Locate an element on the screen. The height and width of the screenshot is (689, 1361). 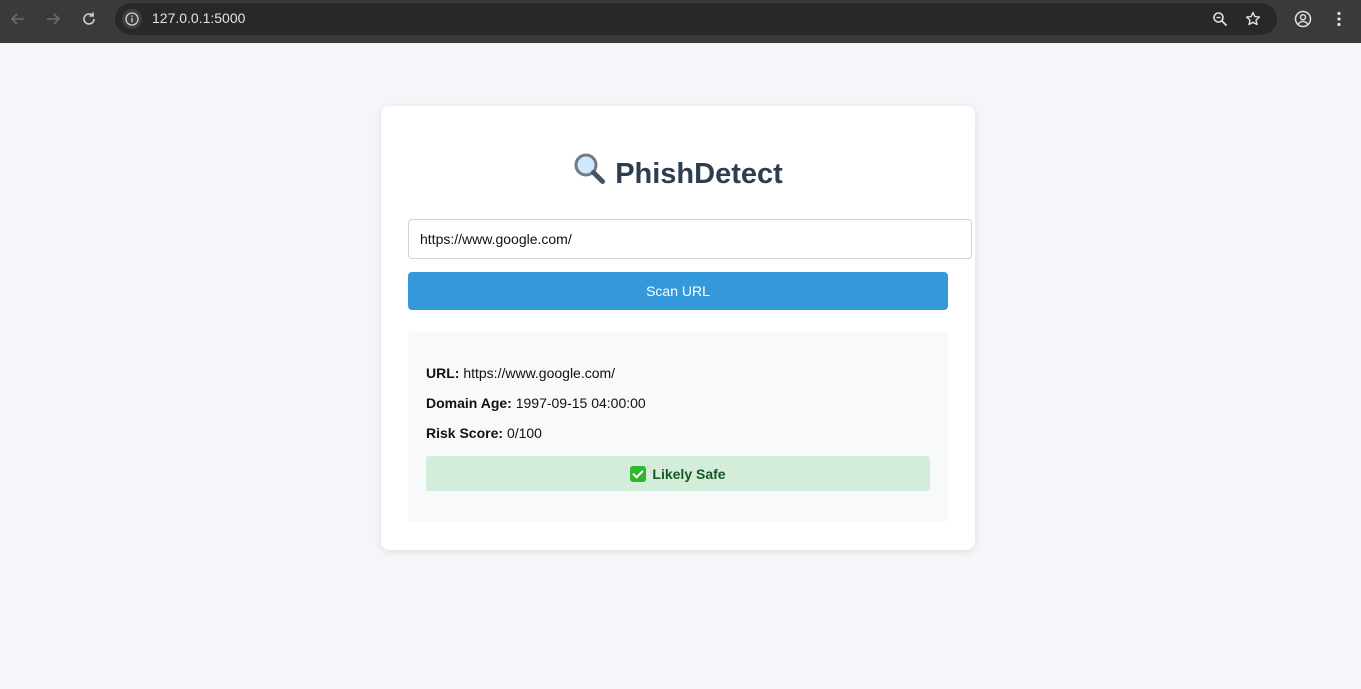
result-url-row: URL: https://www.google.com/ is located at coordinates (520, 373).